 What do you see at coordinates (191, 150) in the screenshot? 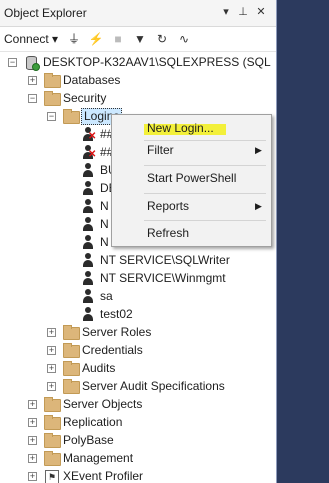
I see `menu-item-filter: Filter ▶` at bounding box center [191, 150].